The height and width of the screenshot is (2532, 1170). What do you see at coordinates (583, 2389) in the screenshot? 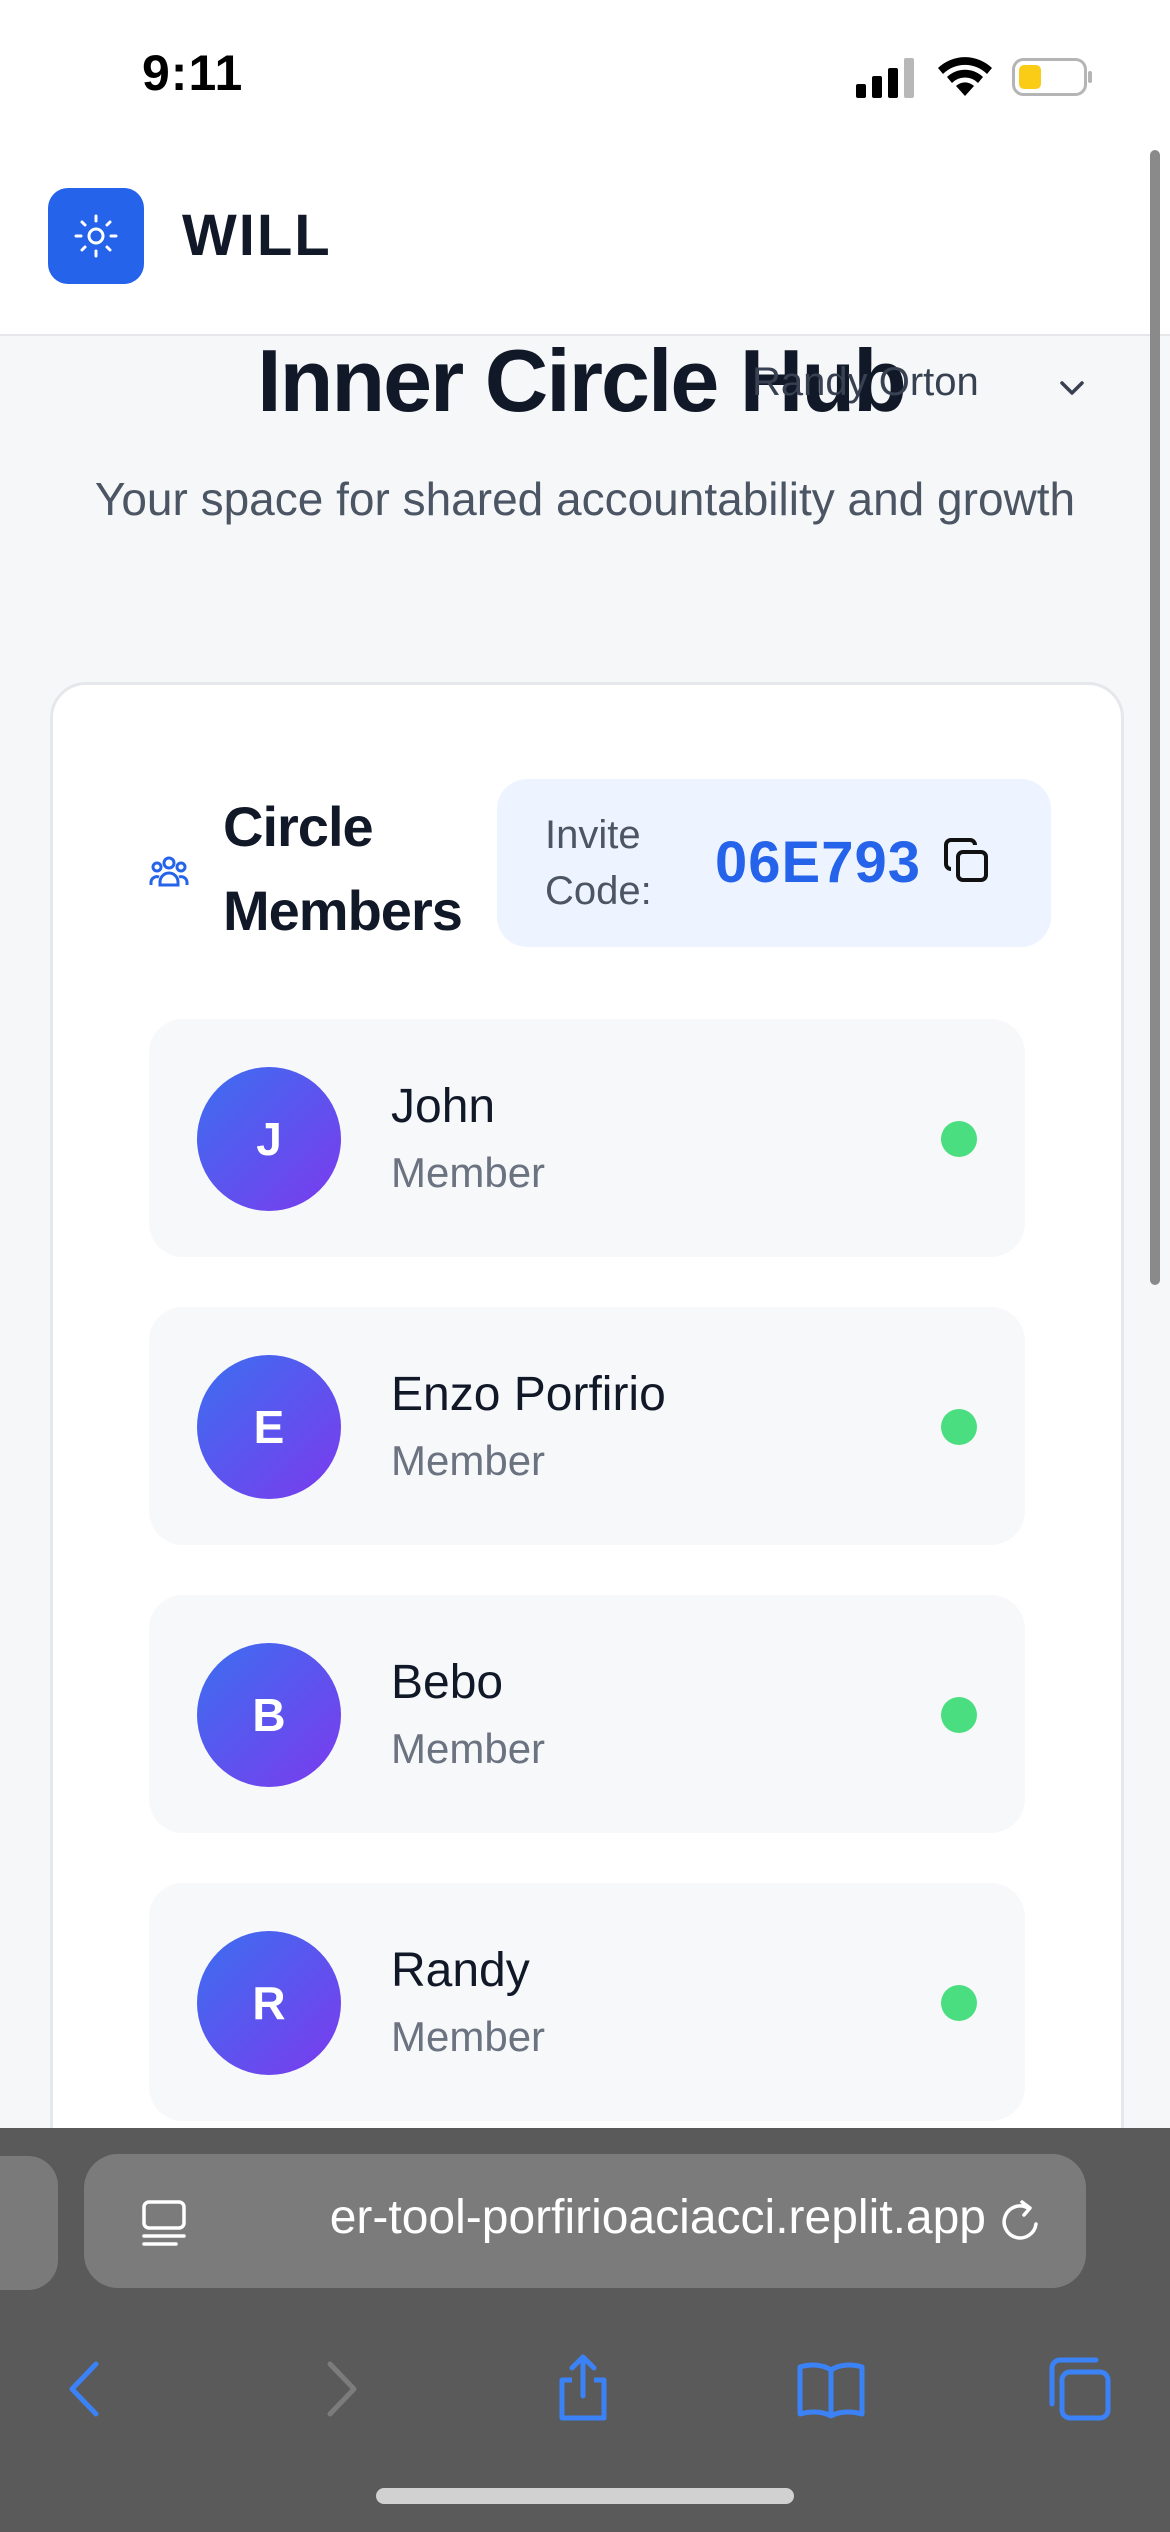
I see `share-icon` at bounding box center [583, 2389].